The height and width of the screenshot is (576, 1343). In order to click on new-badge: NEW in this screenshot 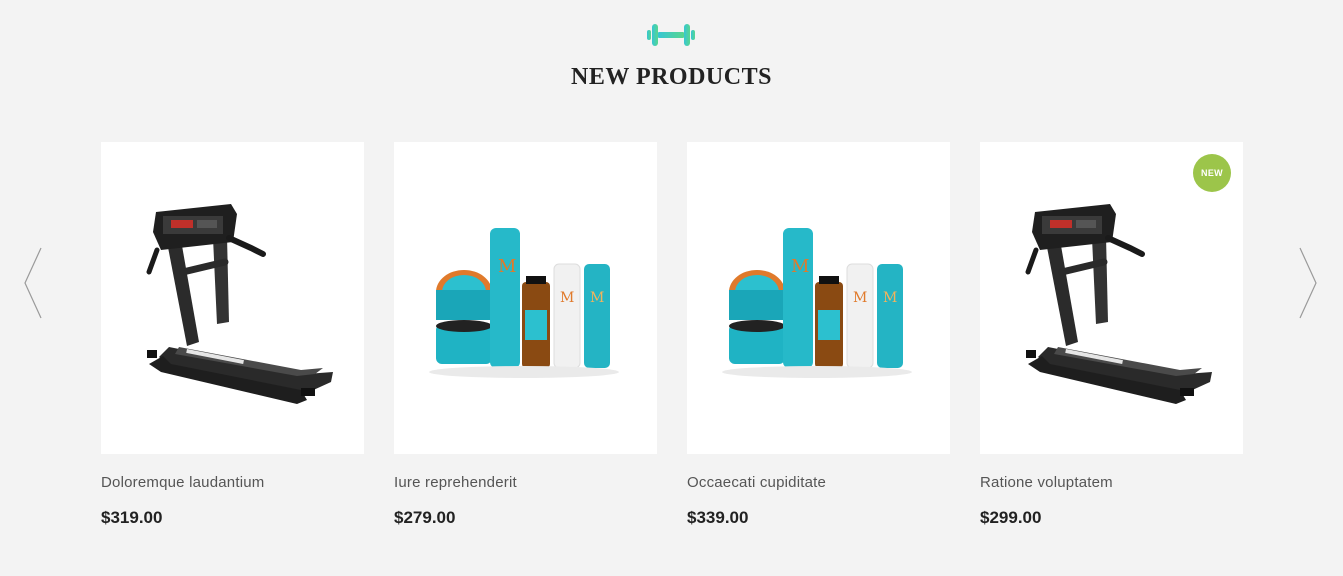, I will do `click(1212, 173)`.